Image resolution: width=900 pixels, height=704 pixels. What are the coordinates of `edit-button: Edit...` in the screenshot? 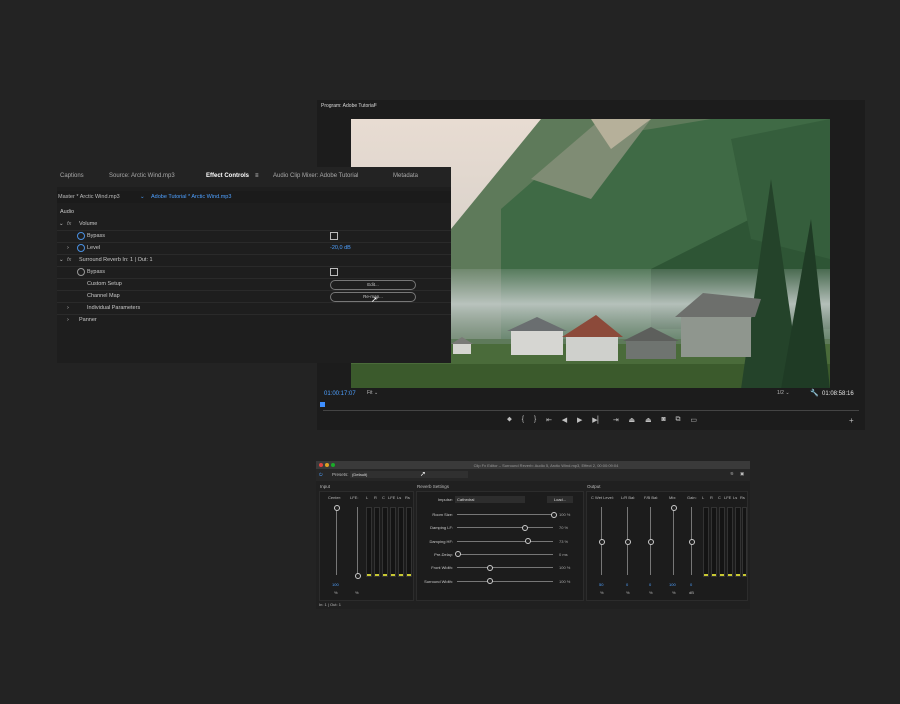 It's located at (373, 285).